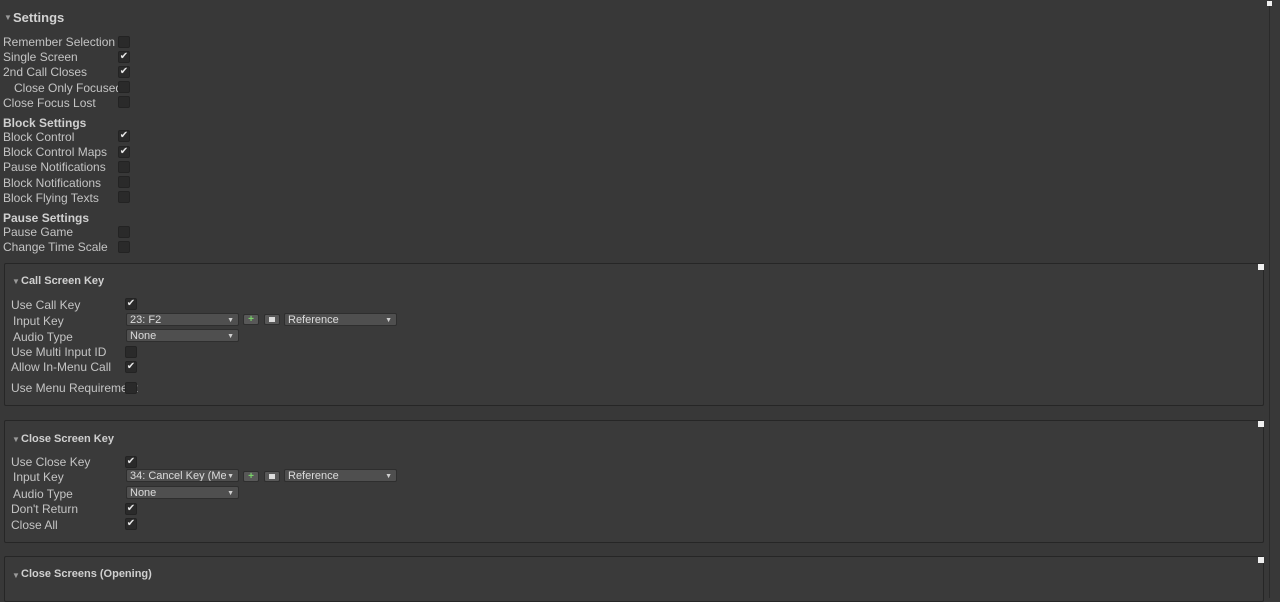 The width and height of the screenshot is (1280, 602). I want to click on block-control-maps-label: Block Control Maps, so click(55, 152).